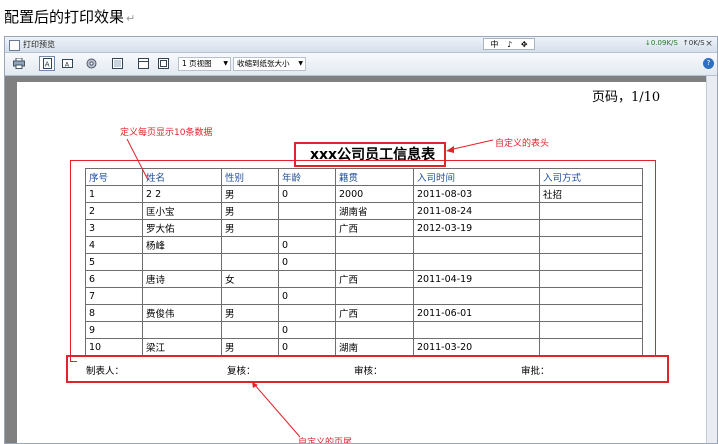  What do you see at coordinates (535, 371) in the screenshot?
I see `footer-approver: 审批：` at bounding box center [535, 371].